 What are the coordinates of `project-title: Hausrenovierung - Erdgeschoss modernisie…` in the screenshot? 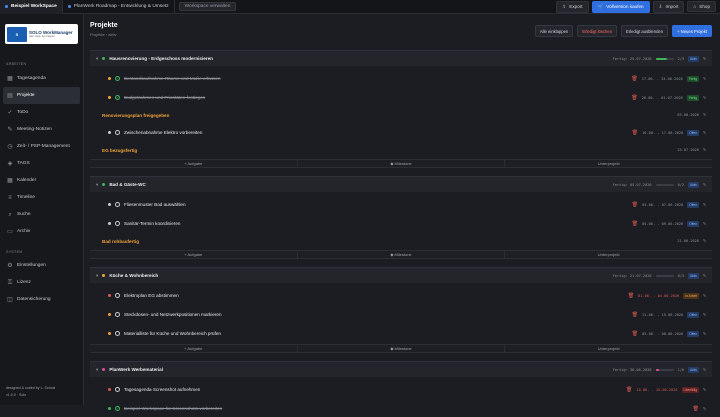 It's located at (161, 58).